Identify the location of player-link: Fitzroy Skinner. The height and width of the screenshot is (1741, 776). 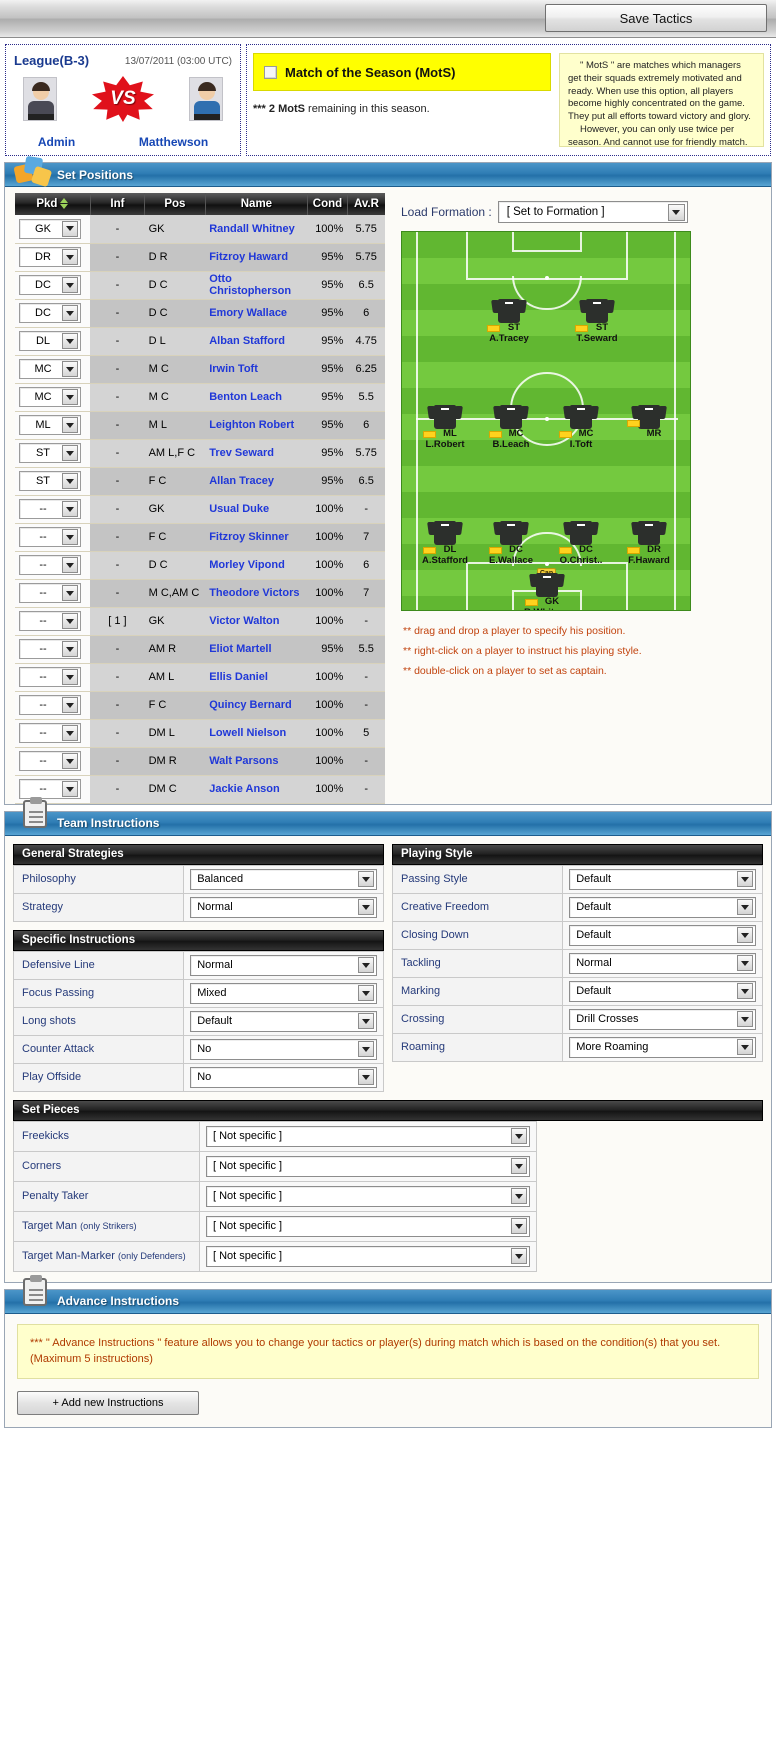
(248, 537).